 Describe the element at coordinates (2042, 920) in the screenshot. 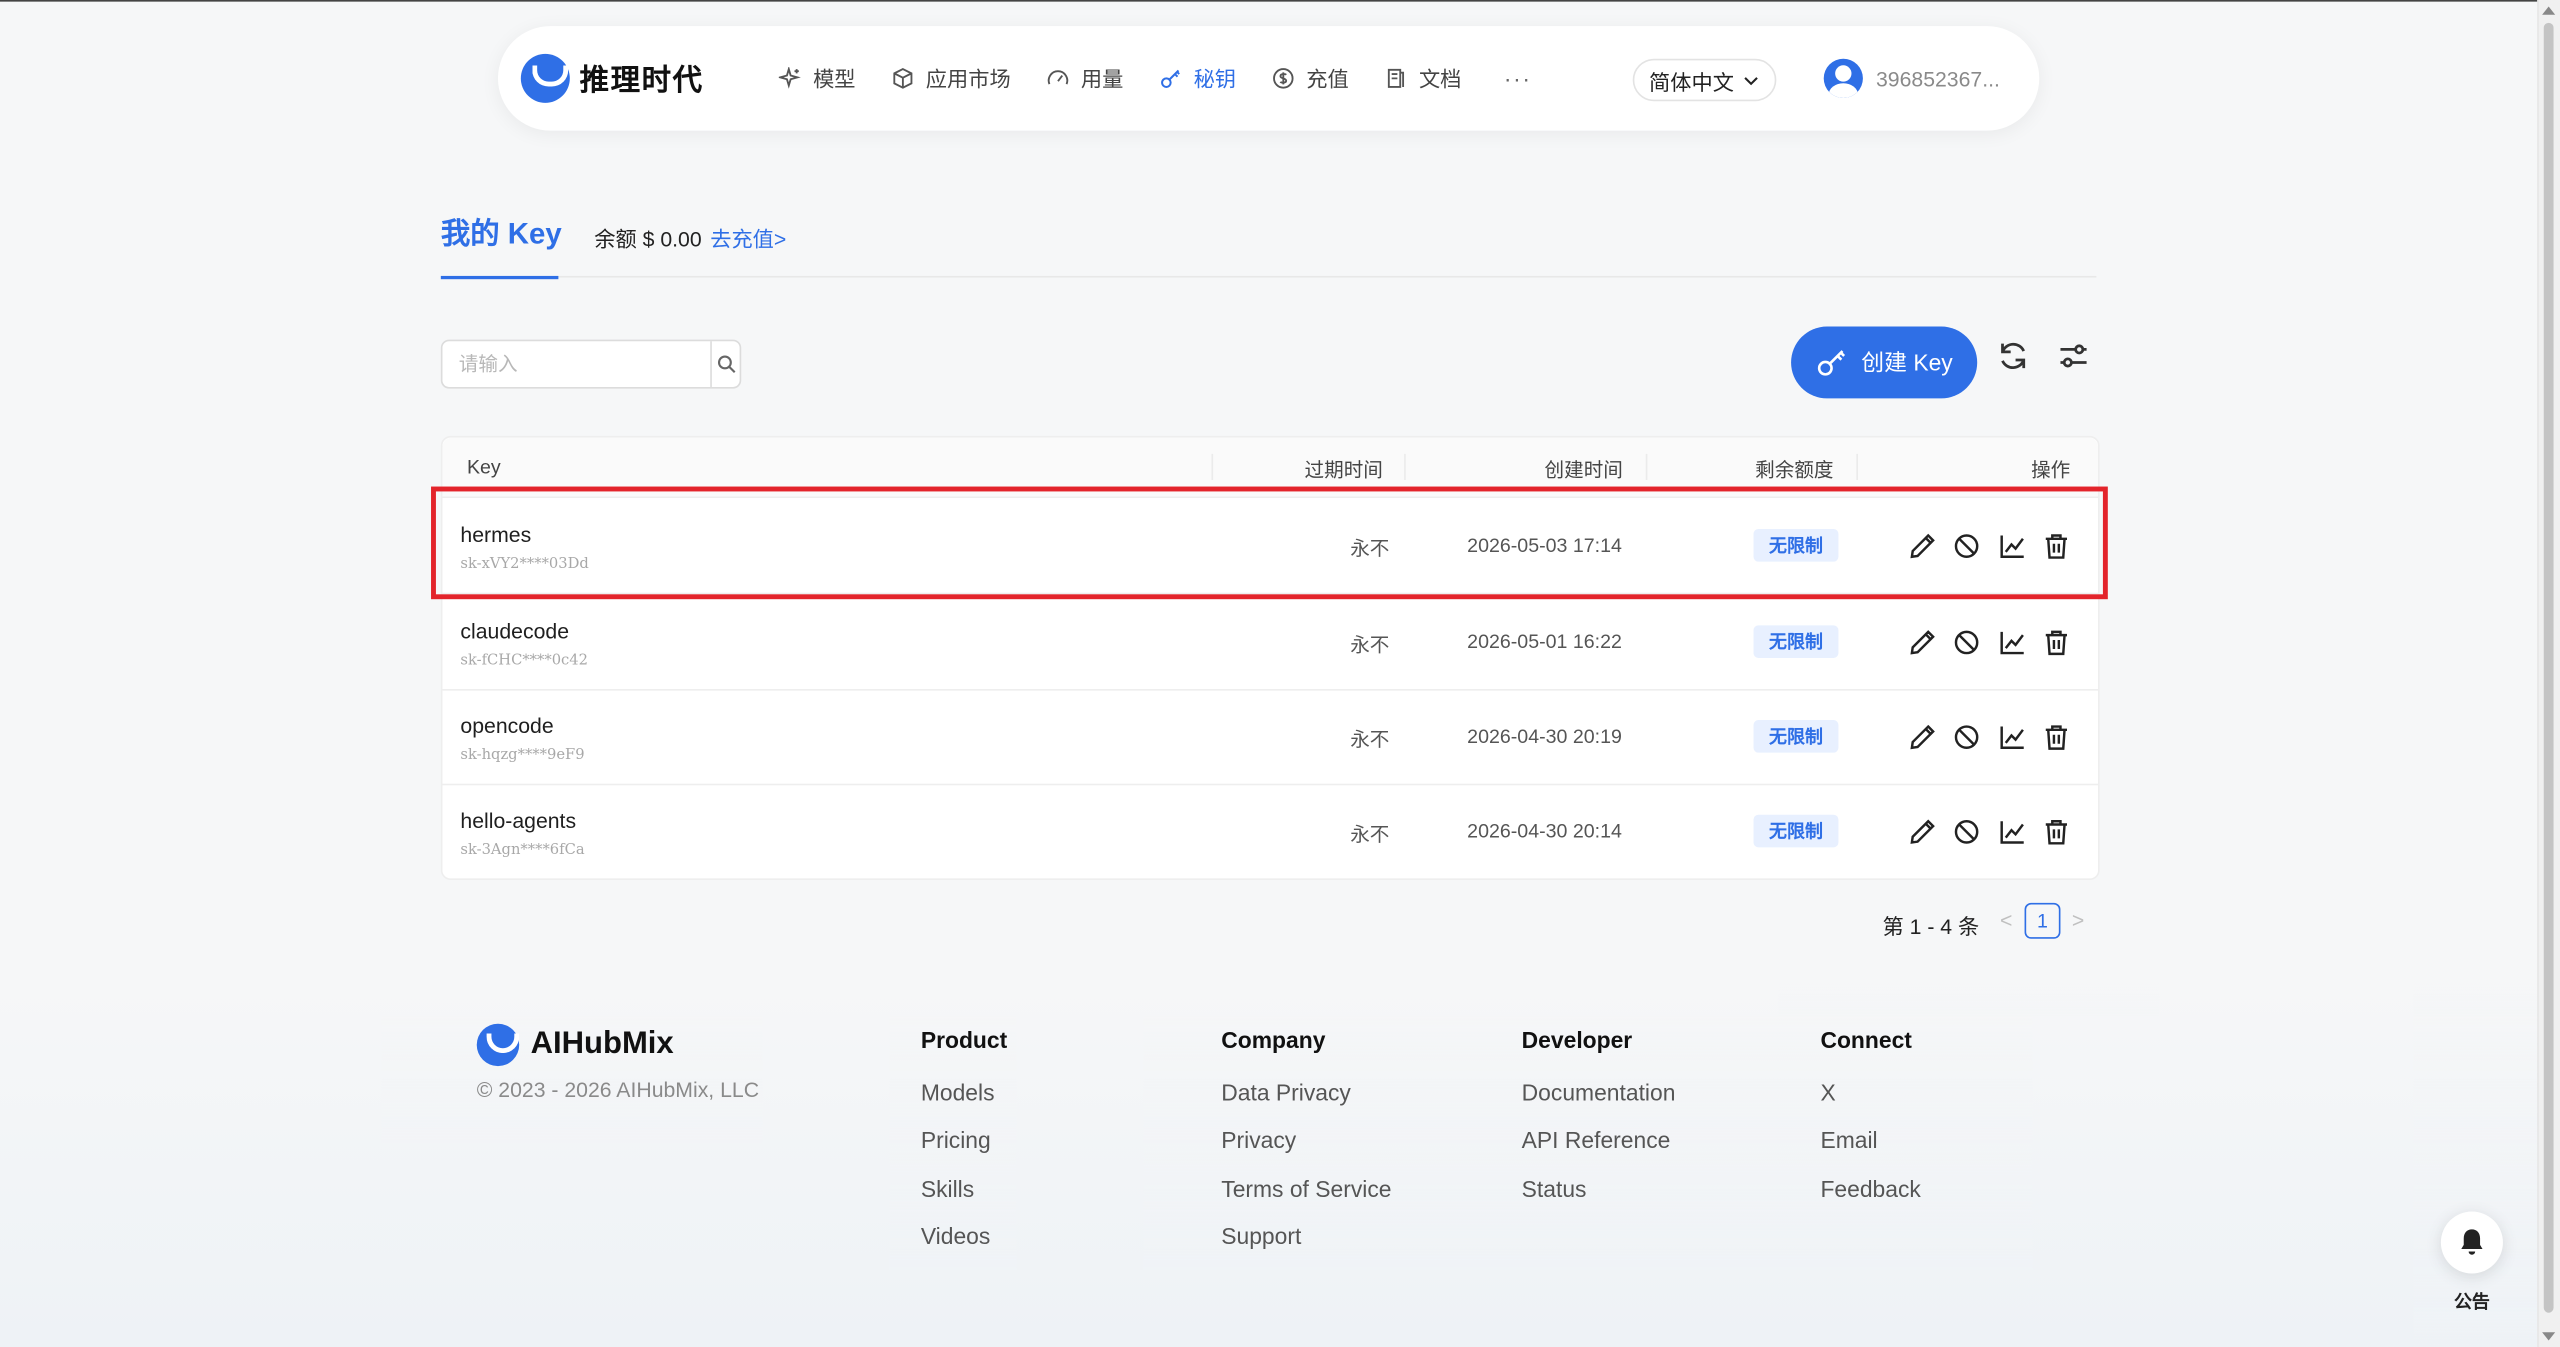

I see `pagination-page-button: 1` at that location.